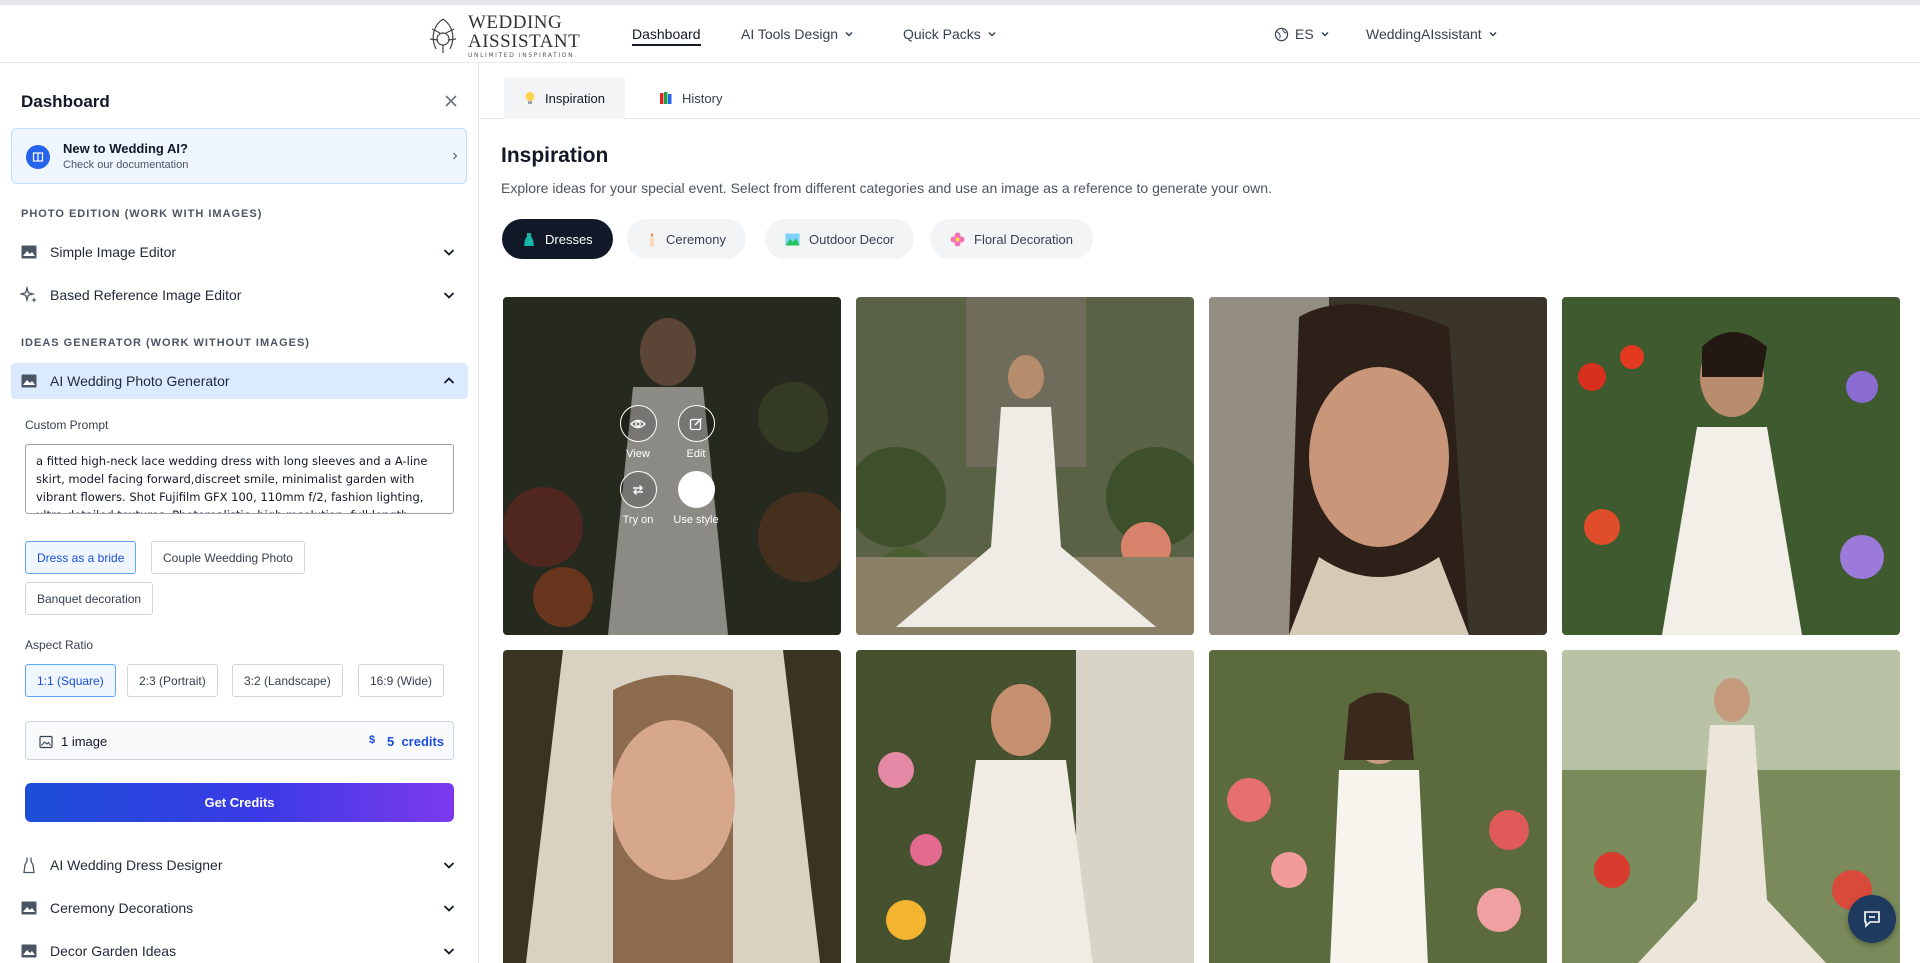  What do you see at coordinates (451, 101) in the screenshot?
I see `close-icon` at bounding box center [451, 101].